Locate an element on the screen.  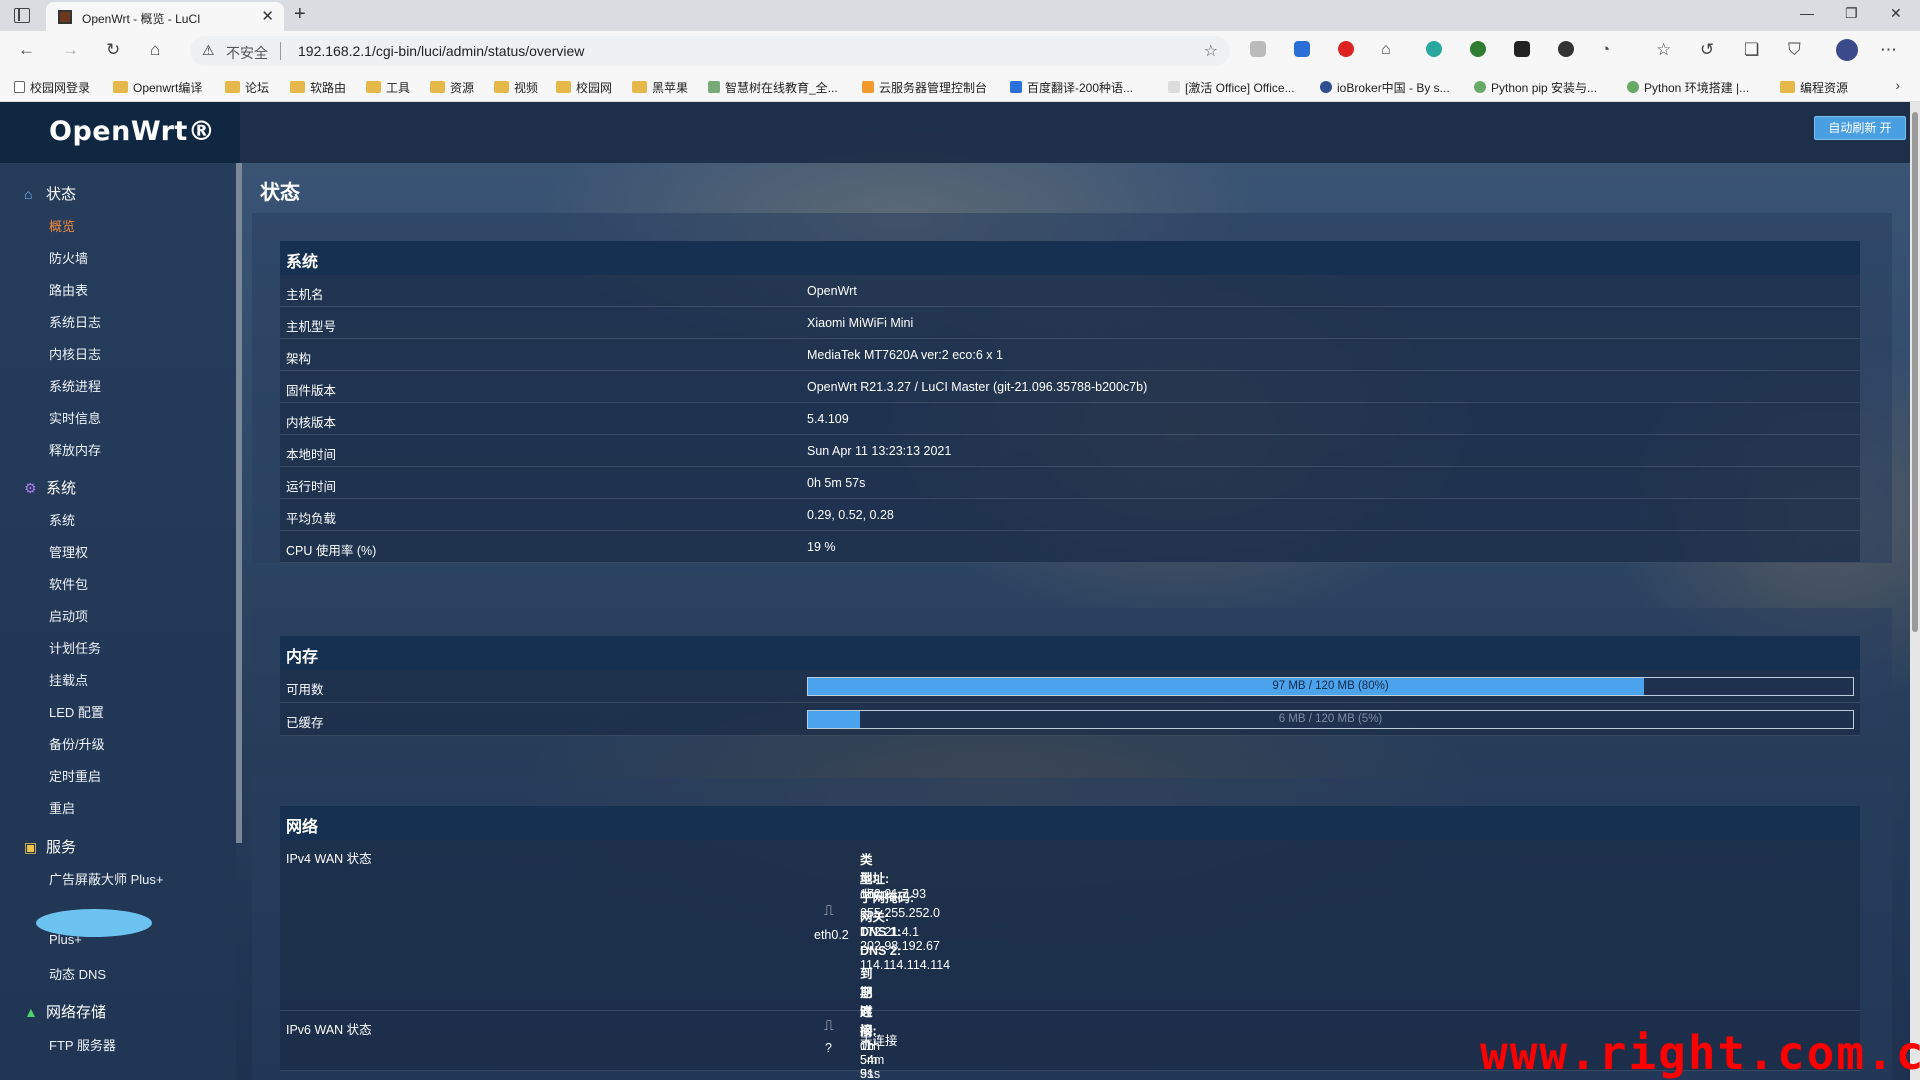
bookmark-folder: Openwrt编译 is located at coordinates (157, 87).